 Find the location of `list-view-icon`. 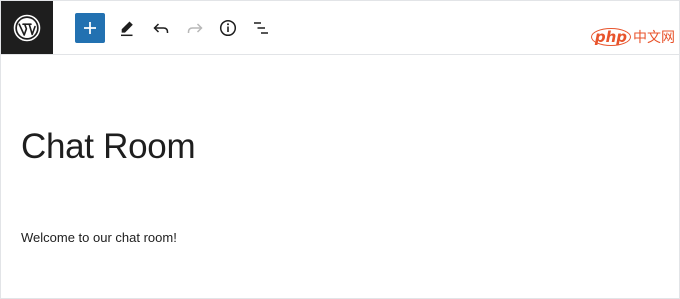

list-view-icon is located at coordinates (261, 28).